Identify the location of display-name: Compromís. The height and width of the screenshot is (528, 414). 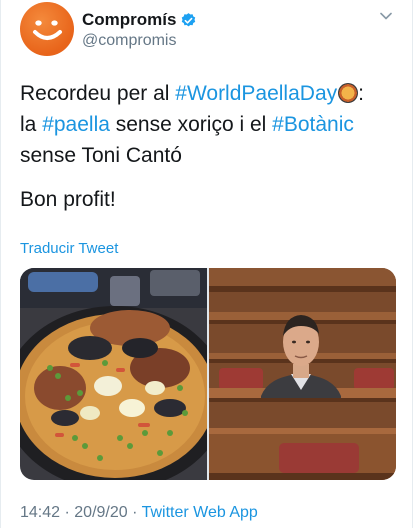
(129, 20).